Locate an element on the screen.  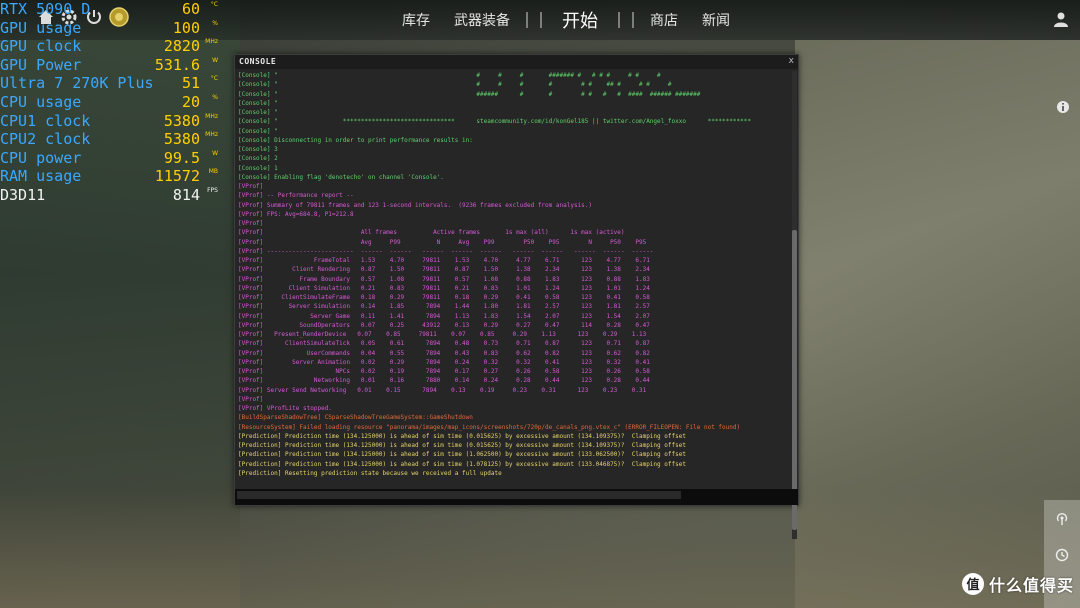
osd-row: Ultra 7 270K Plus 51 °C is located at coordinates (111, 83).